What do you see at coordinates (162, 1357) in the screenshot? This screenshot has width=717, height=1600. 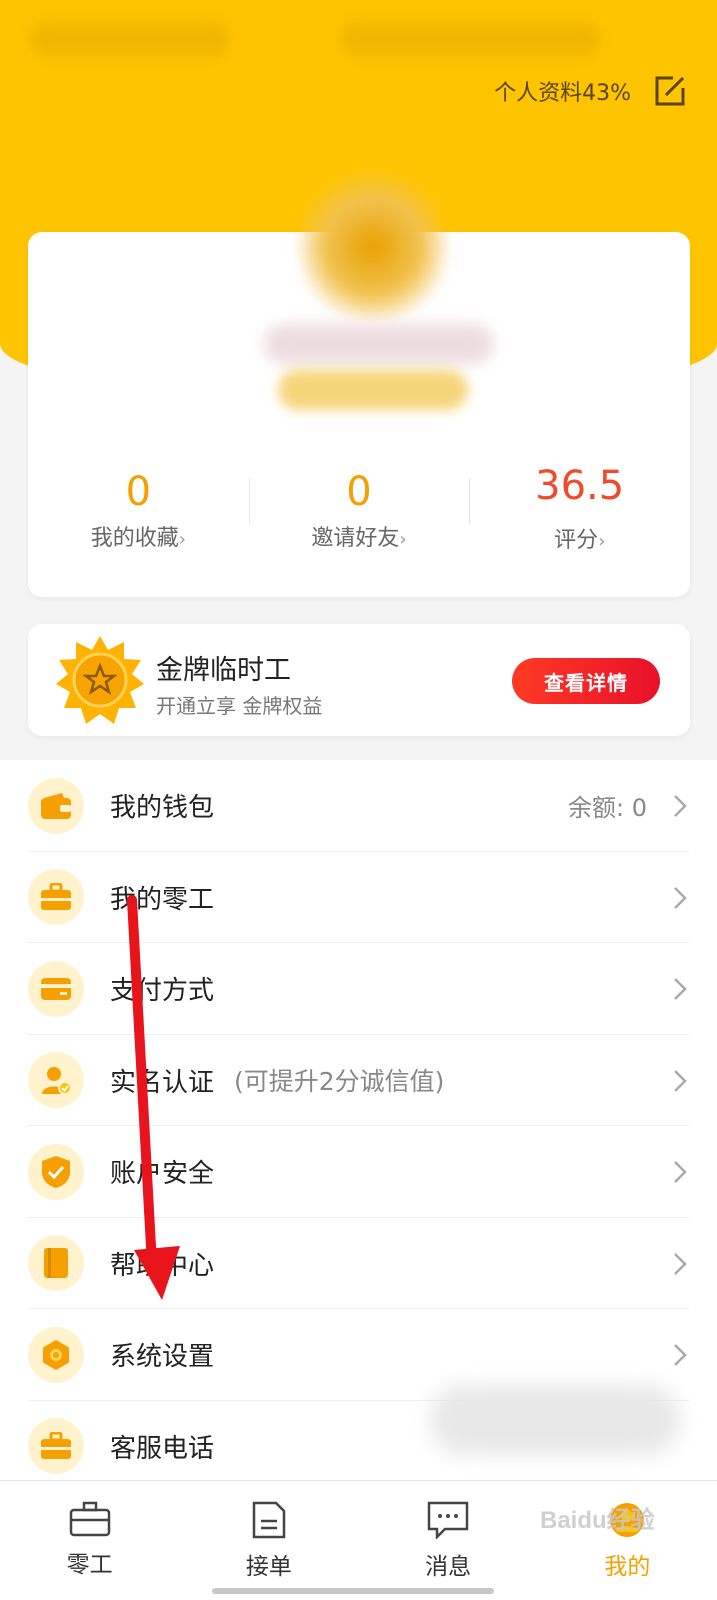 I see `menu-item-label: 系统设置` at bounding box center [162, 1357].